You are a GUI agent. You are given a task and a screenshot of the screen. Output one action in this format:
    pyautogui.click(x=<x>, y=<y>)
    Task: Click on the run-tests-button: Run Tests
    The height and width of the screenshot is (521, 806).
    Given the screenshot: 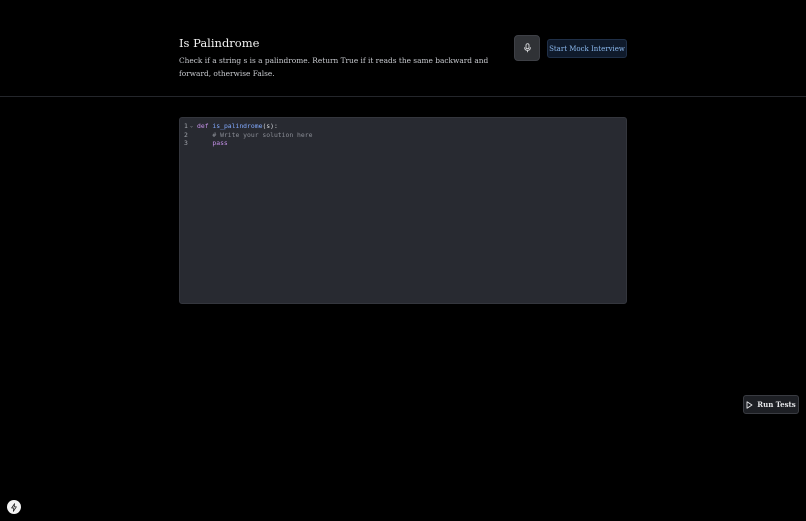 What is the action you would take?
    pyautogui.click(x=771, y=404)
    